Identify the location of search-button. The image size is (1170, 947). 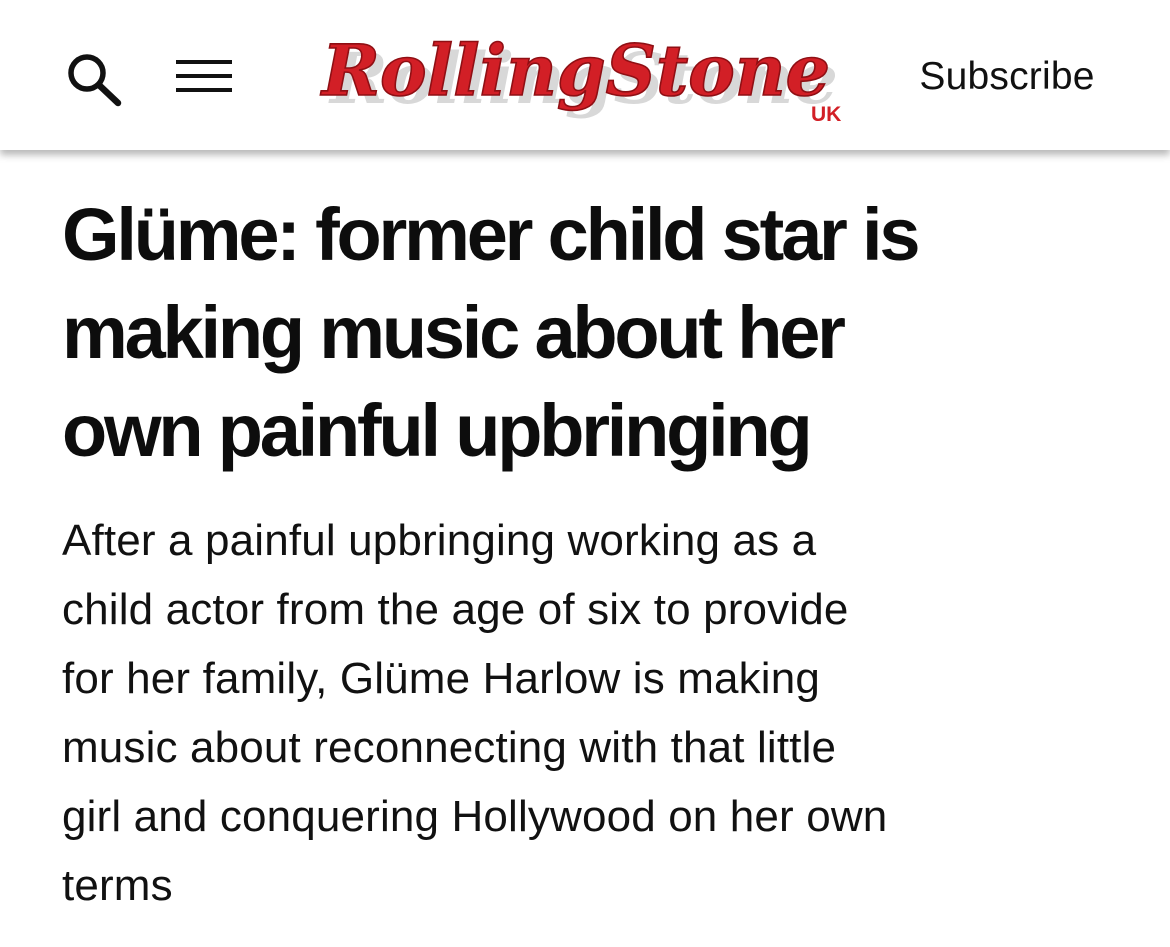
(95, 79).